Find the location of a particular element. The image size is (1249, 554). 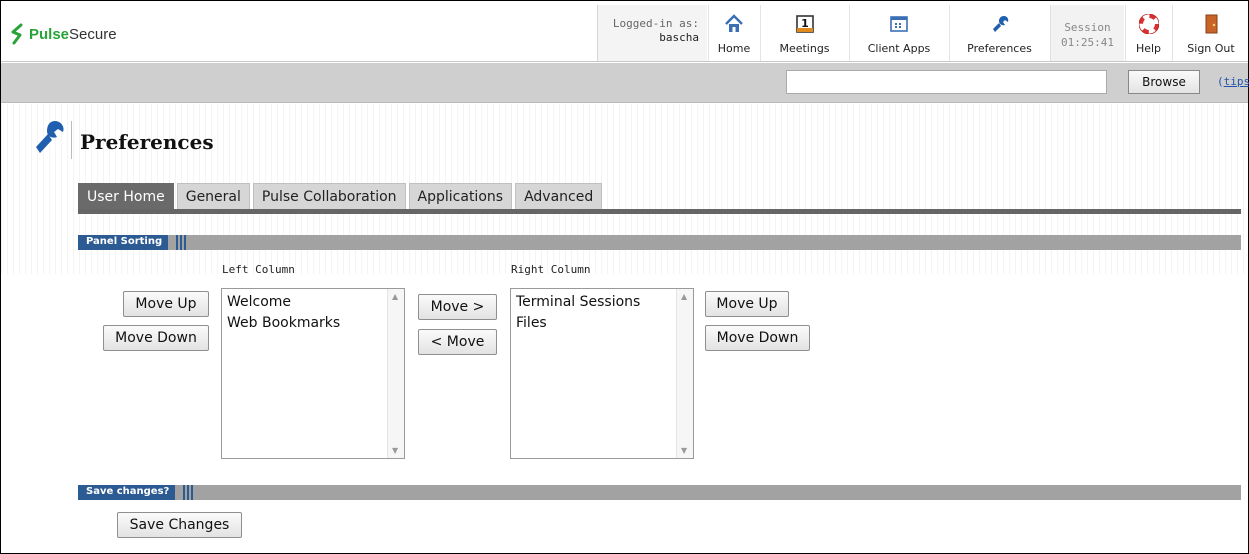

nav-sign-out: Sign Out is located at coordinates (1210, 33).